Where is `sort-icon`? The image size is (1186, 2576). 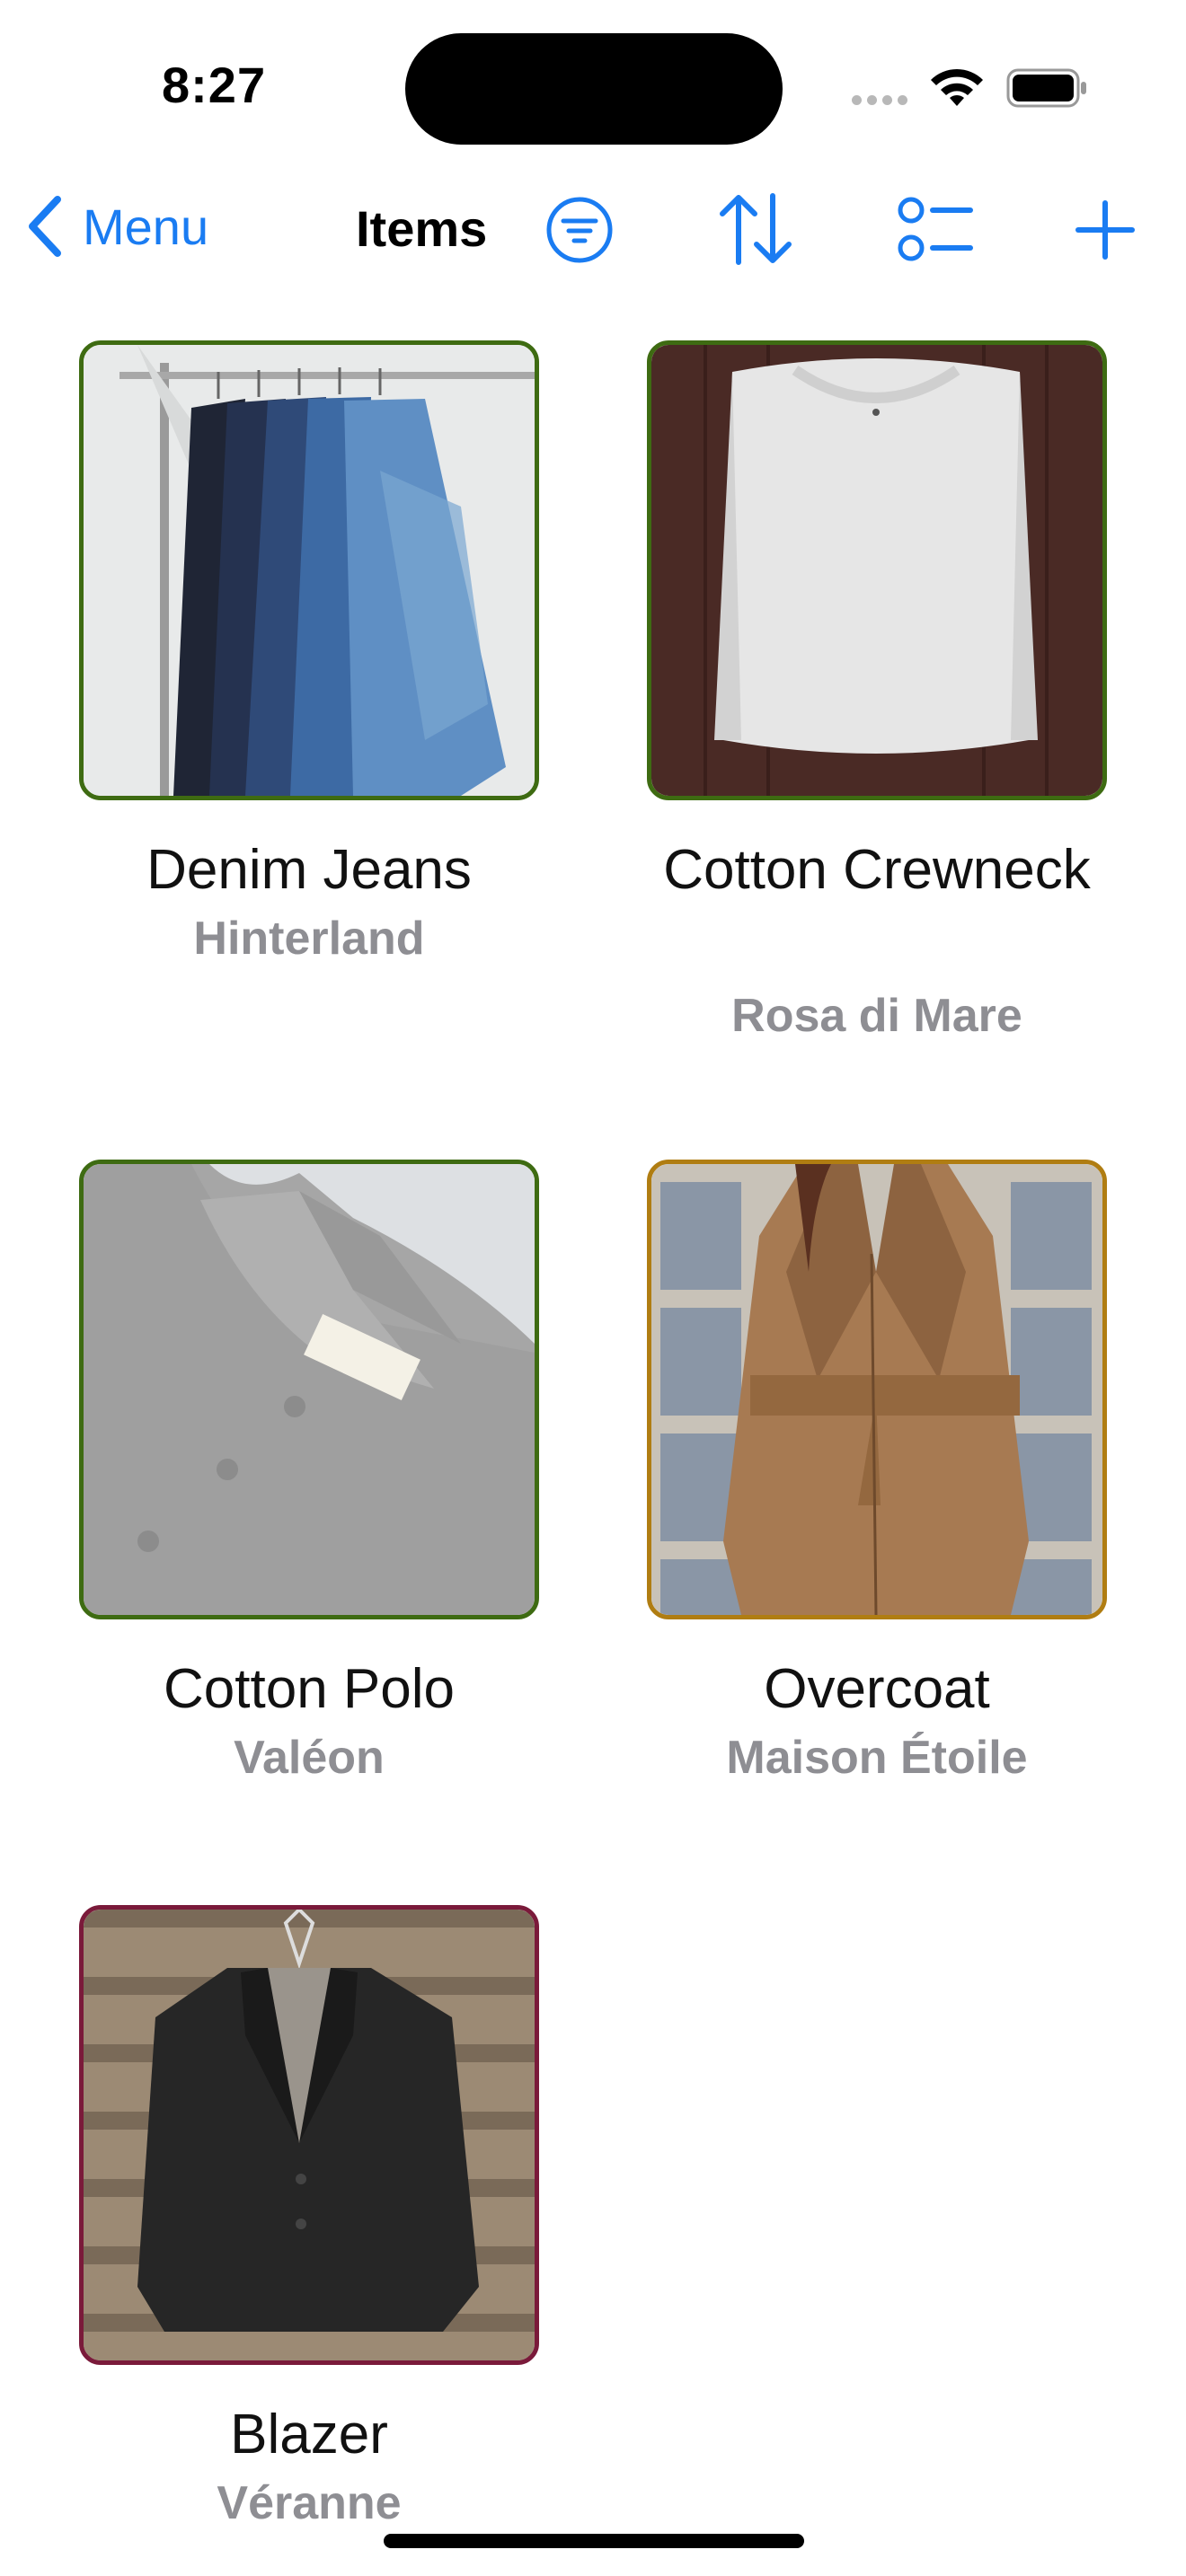
sort-icon is located at coordinates (755, 229).